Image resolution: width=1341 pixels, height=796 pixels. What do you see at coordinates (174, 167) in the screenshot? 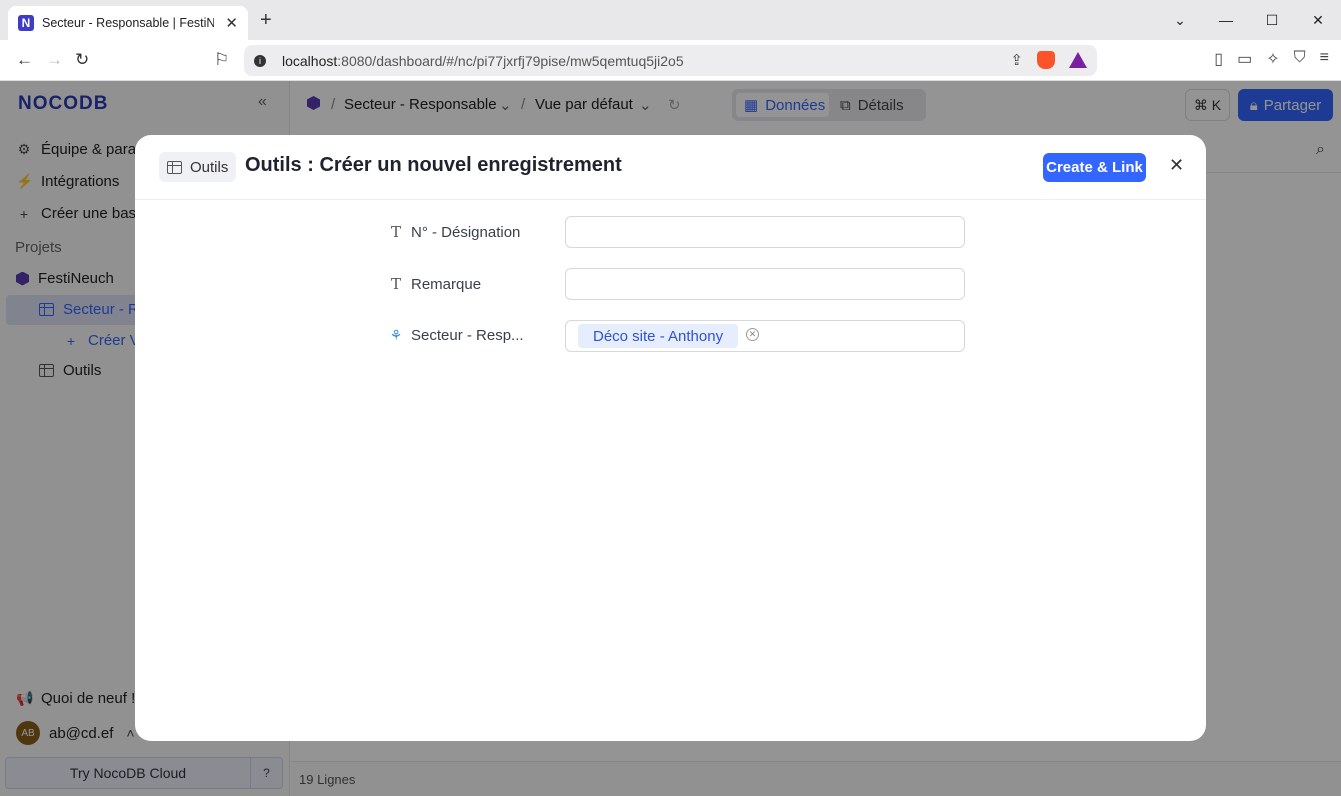
I see `table-icon` at bounding box center [174, 167].